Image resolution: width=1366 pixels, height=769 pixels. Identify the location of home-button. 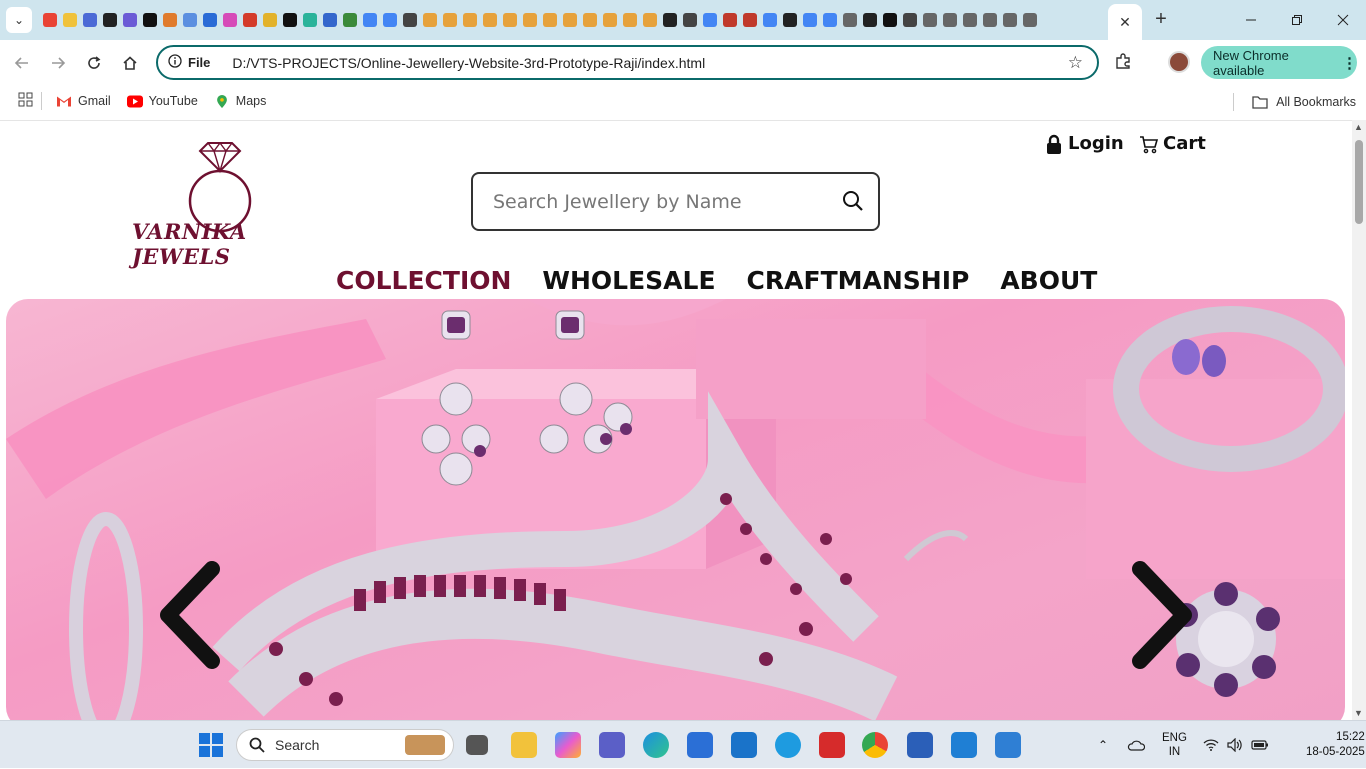
(130, 63).